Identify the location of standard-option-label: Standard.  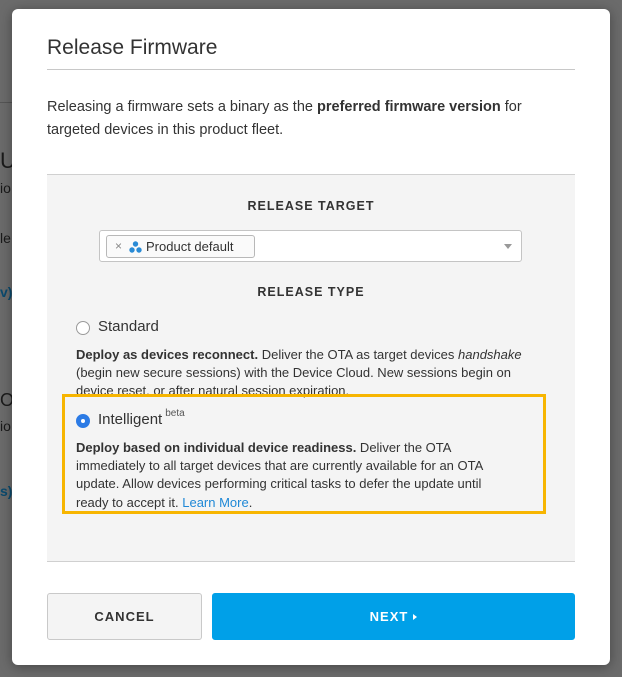
(128, 326).